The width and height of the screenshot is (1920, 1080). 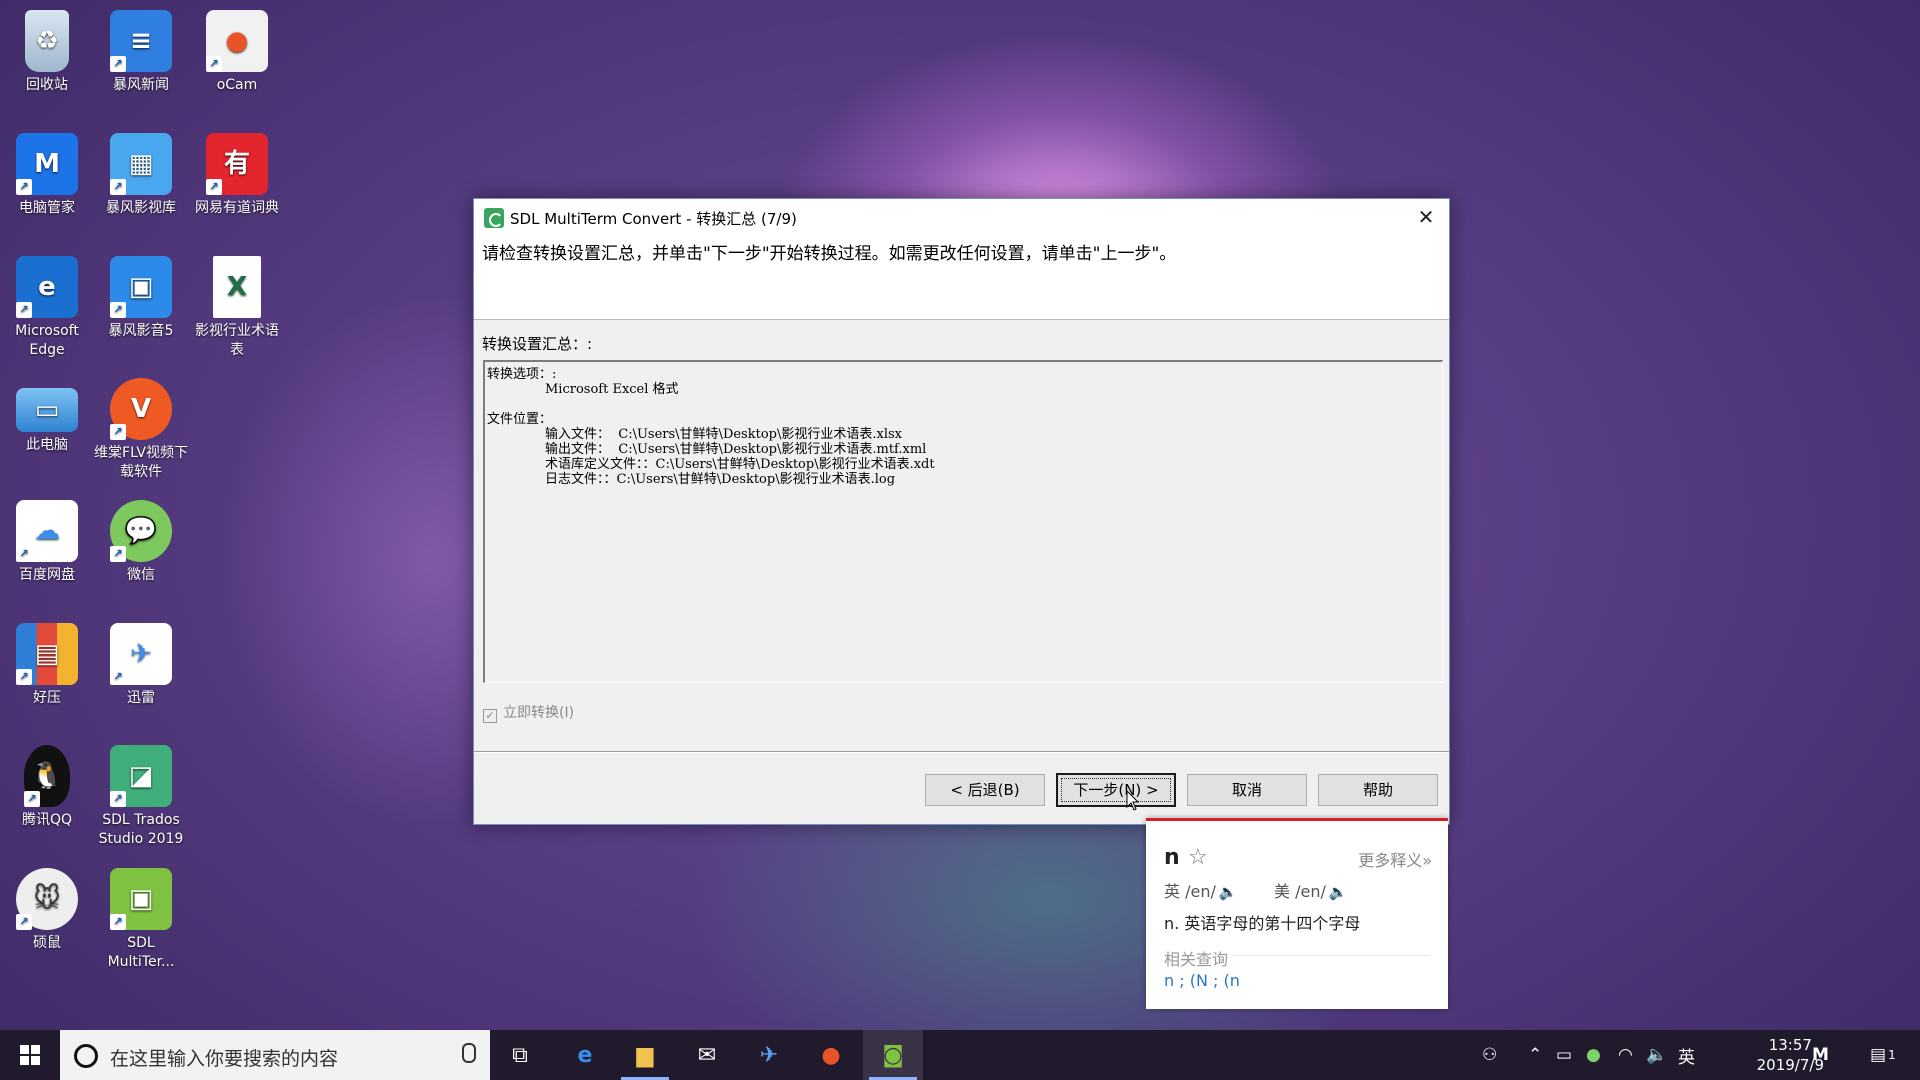 I want to click on action-center-button: ▤ 1, so click(x=1883, y=1055).